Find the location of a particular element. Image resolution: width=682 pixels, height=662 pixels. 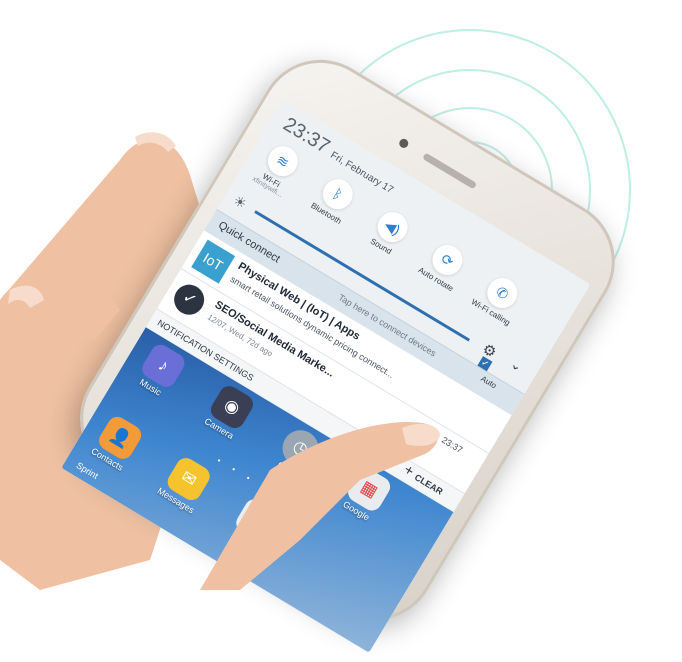

toggle-bluetooth: ᛒ Bluetooth is located at coordinates (332, 202).